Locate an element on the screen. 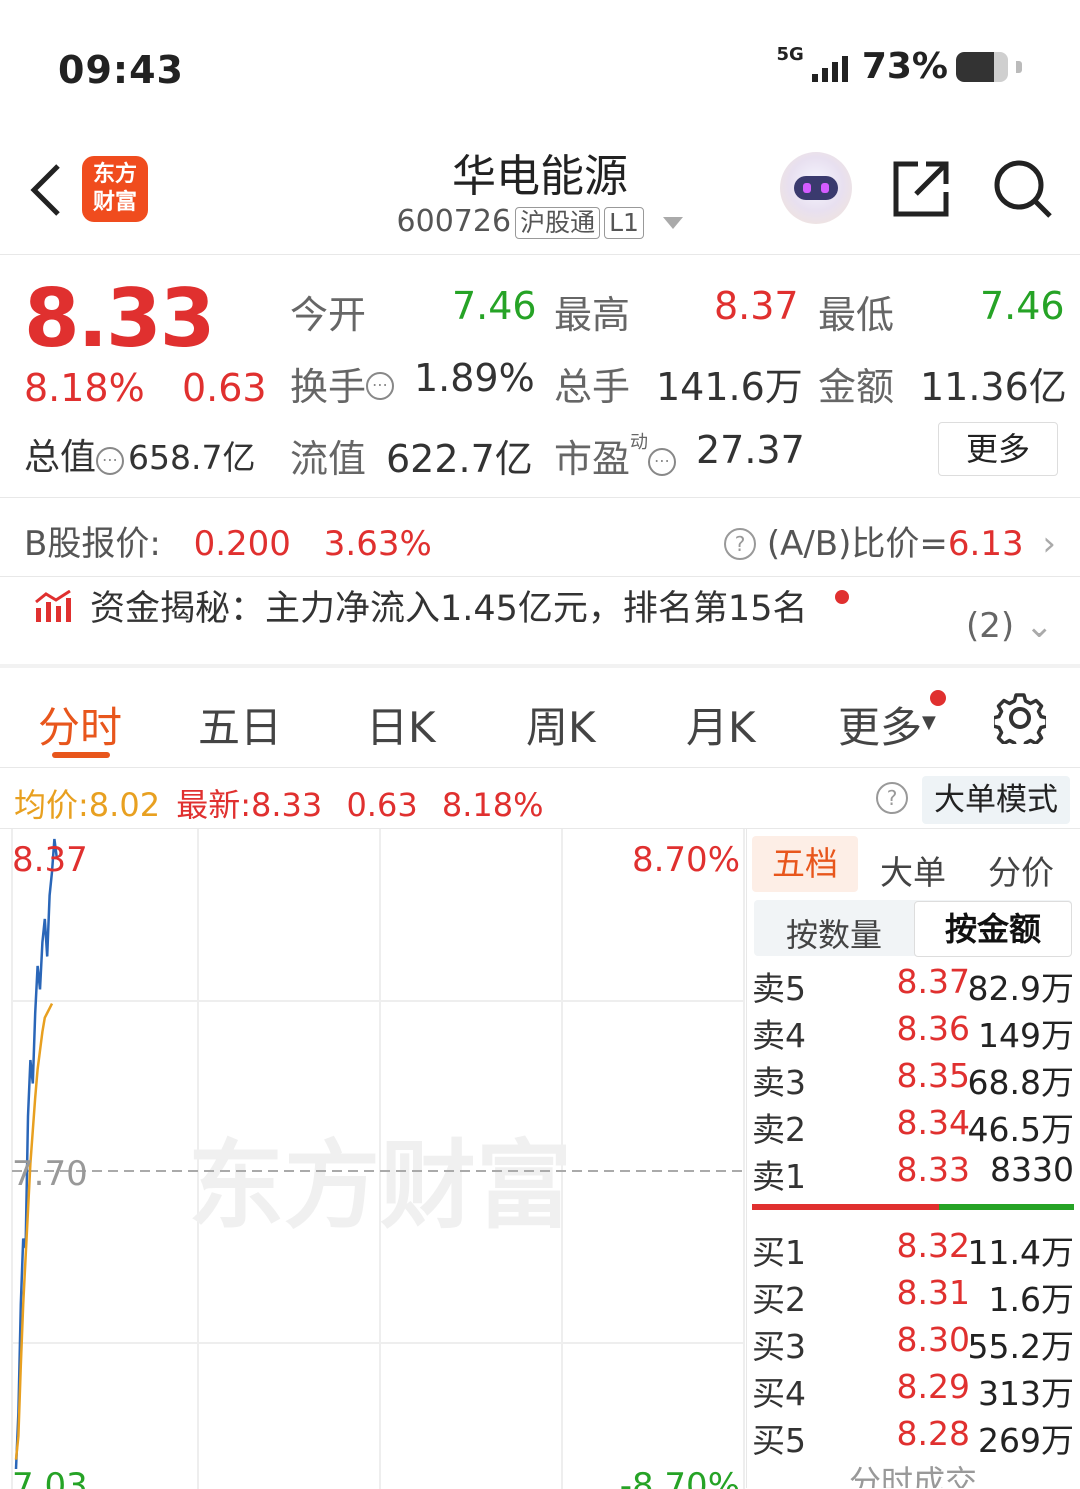  ab-ratio-label: (A/B)比价= is located at coordinates (857, 544).